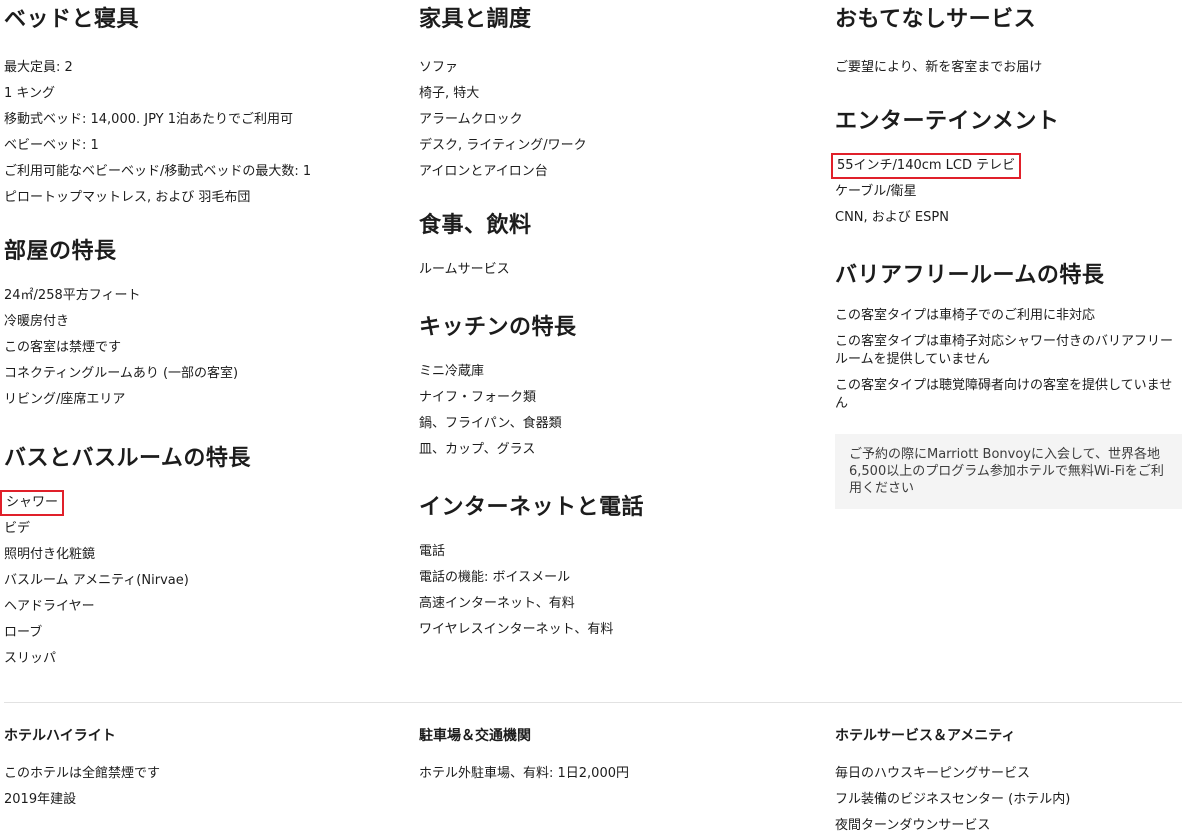 Image resolution: width=1187 pixels, height=839 pixels. What do you see at coordinates (30, 658) in the screenshot?
I see `list-item: スリッパ` at bounding box center [30, 658].